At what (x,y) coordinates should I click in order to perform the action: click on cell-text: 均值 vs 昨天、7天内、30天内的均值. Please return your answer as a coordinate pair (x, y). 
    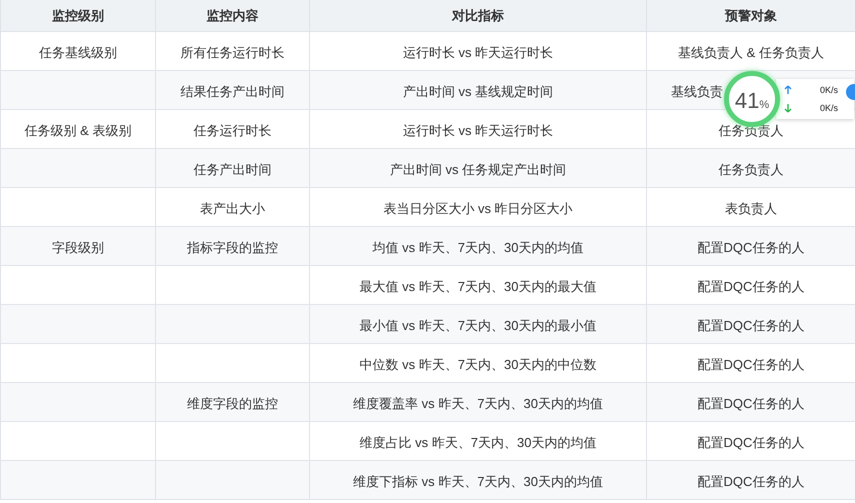
    Looking at the image, I should click on (478, 248).